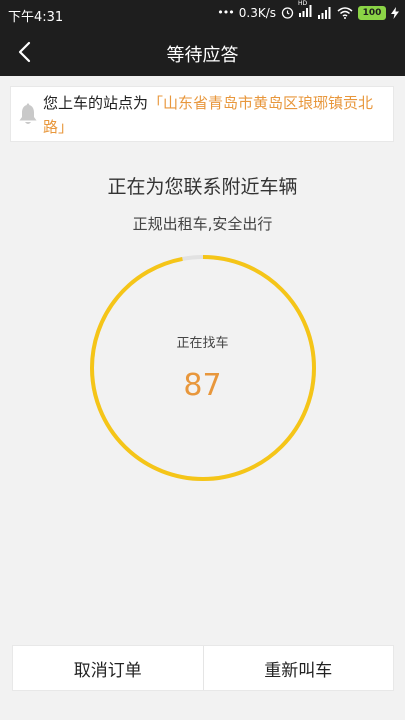 The image size is (405, 720). Describe the element at coordinates (202, 55) in the screenshot. I see `page-title: 等待应答` at that location.